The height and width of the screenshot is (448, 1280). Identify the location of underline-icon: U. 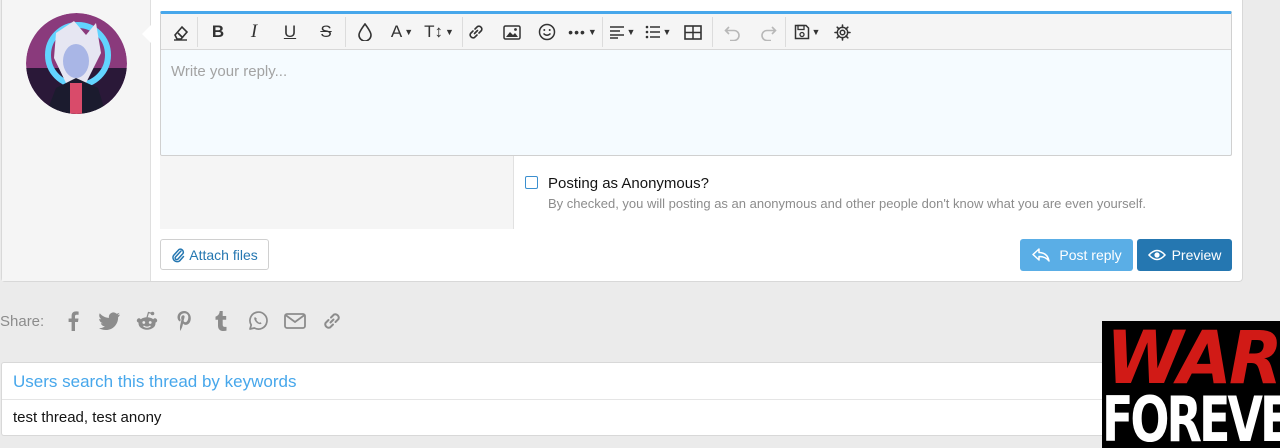
(290, 32).